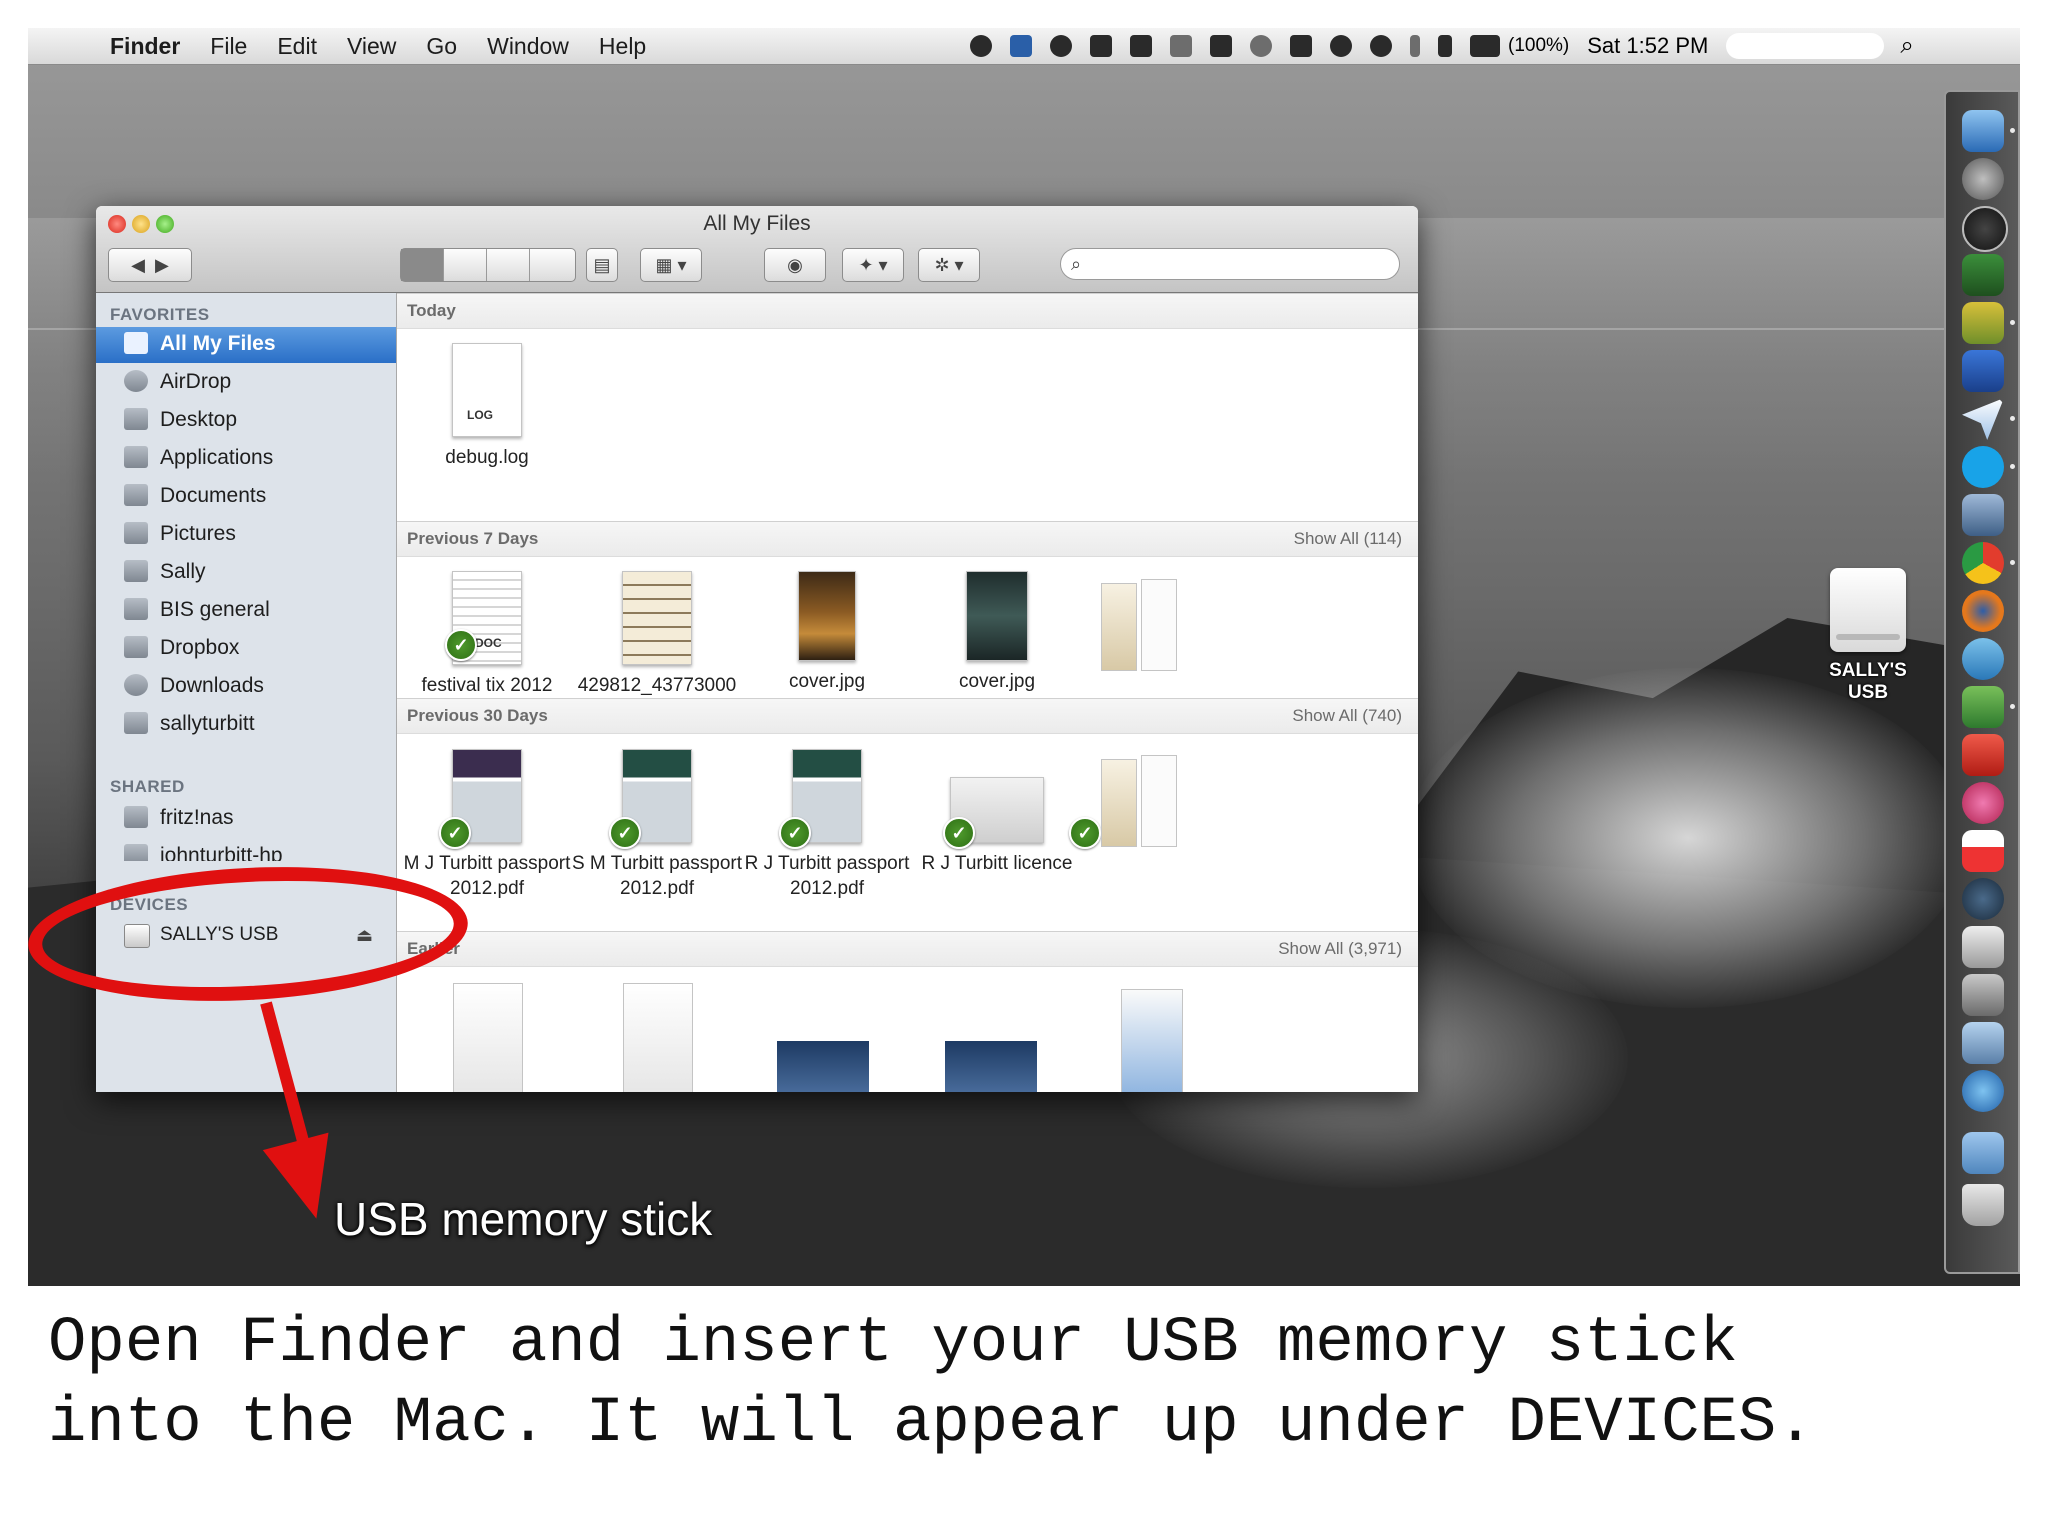  Describe the element at coordinates (145, 46) in the screenshot. I see `menu-finder: Finder` at that location.